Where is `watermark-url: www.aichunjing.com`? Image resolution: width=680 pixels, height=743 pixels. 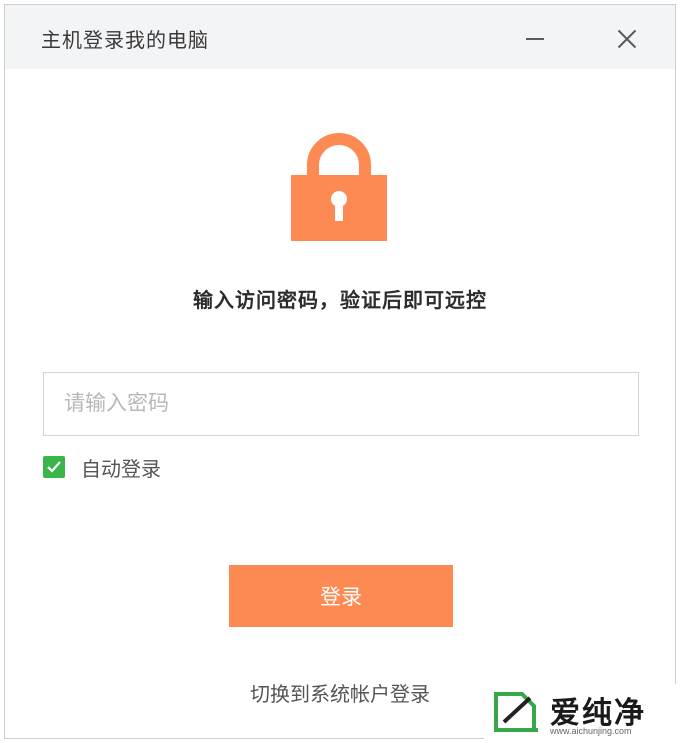
watermark-url: www.aichunjing.com is located at coordinates (591, 731).